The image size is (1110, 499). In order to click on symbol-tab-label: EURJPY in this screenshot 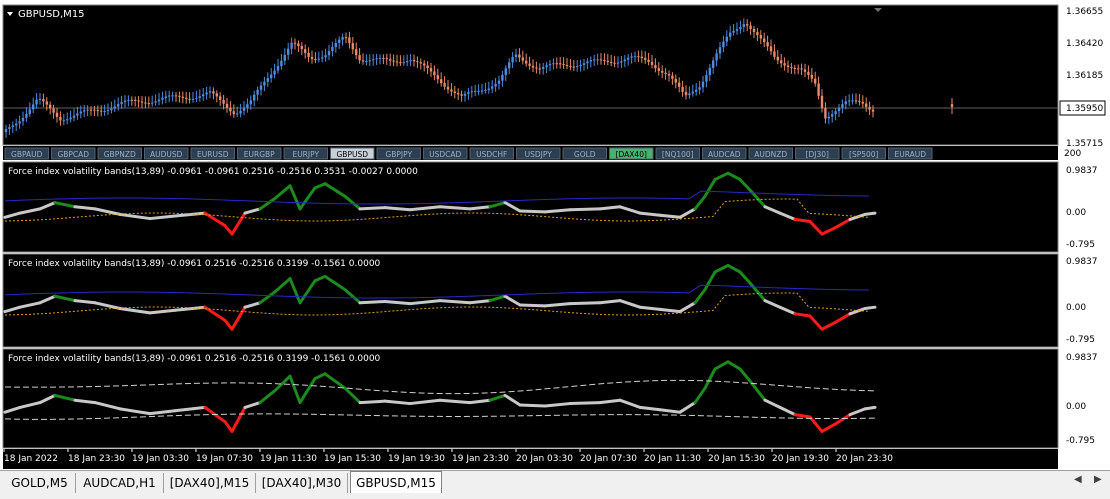, I will do `click(305, 154)`.